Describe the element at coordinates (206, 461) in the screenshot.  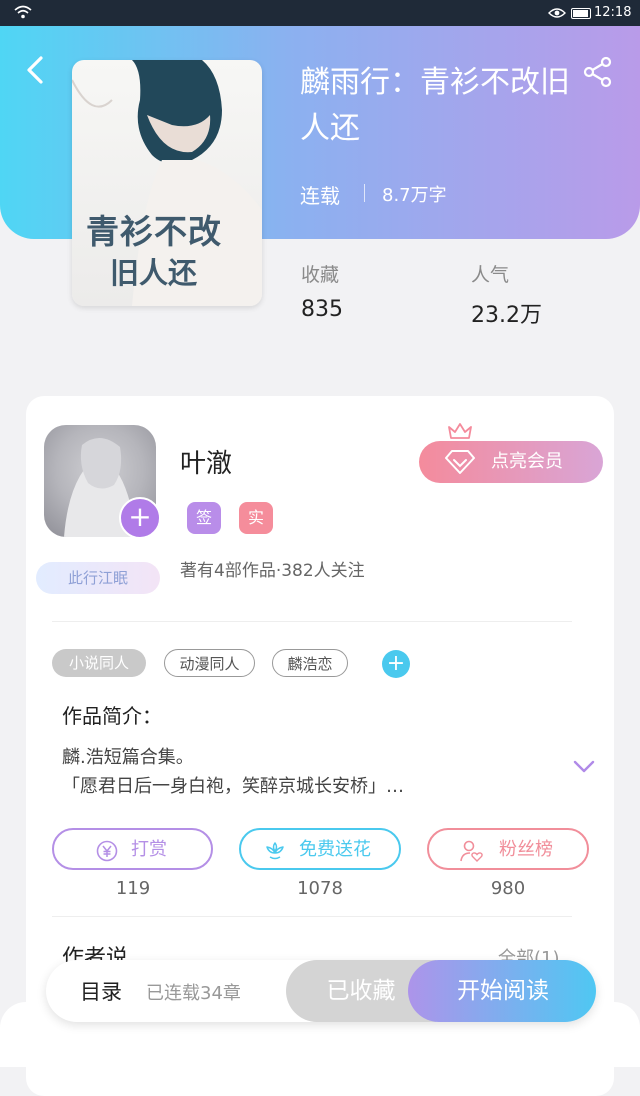
I see `author-name: 叶澈` at that location.